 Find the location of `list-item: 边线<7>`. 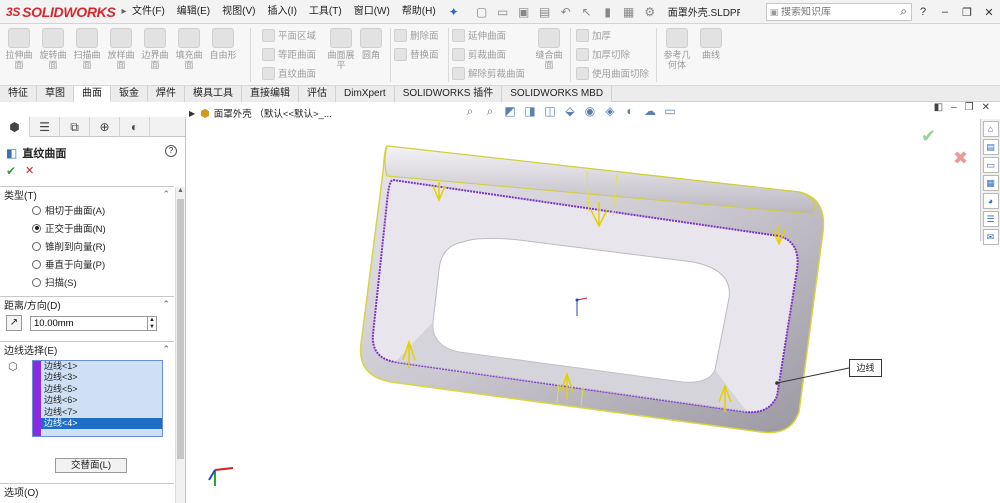

list-item: 边线<7> is located at coordinates (97, 412).